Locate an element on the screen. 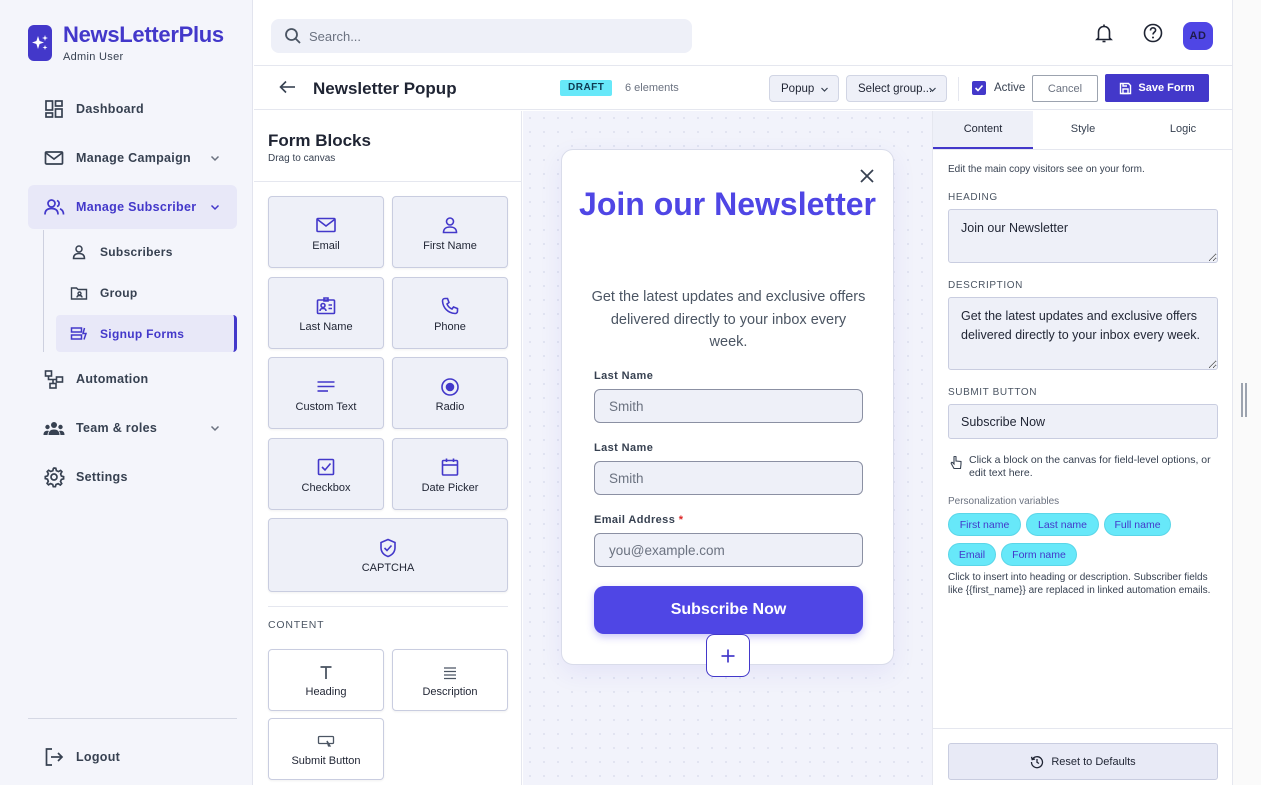  resize-handle is located at coordinates (1244, 400).